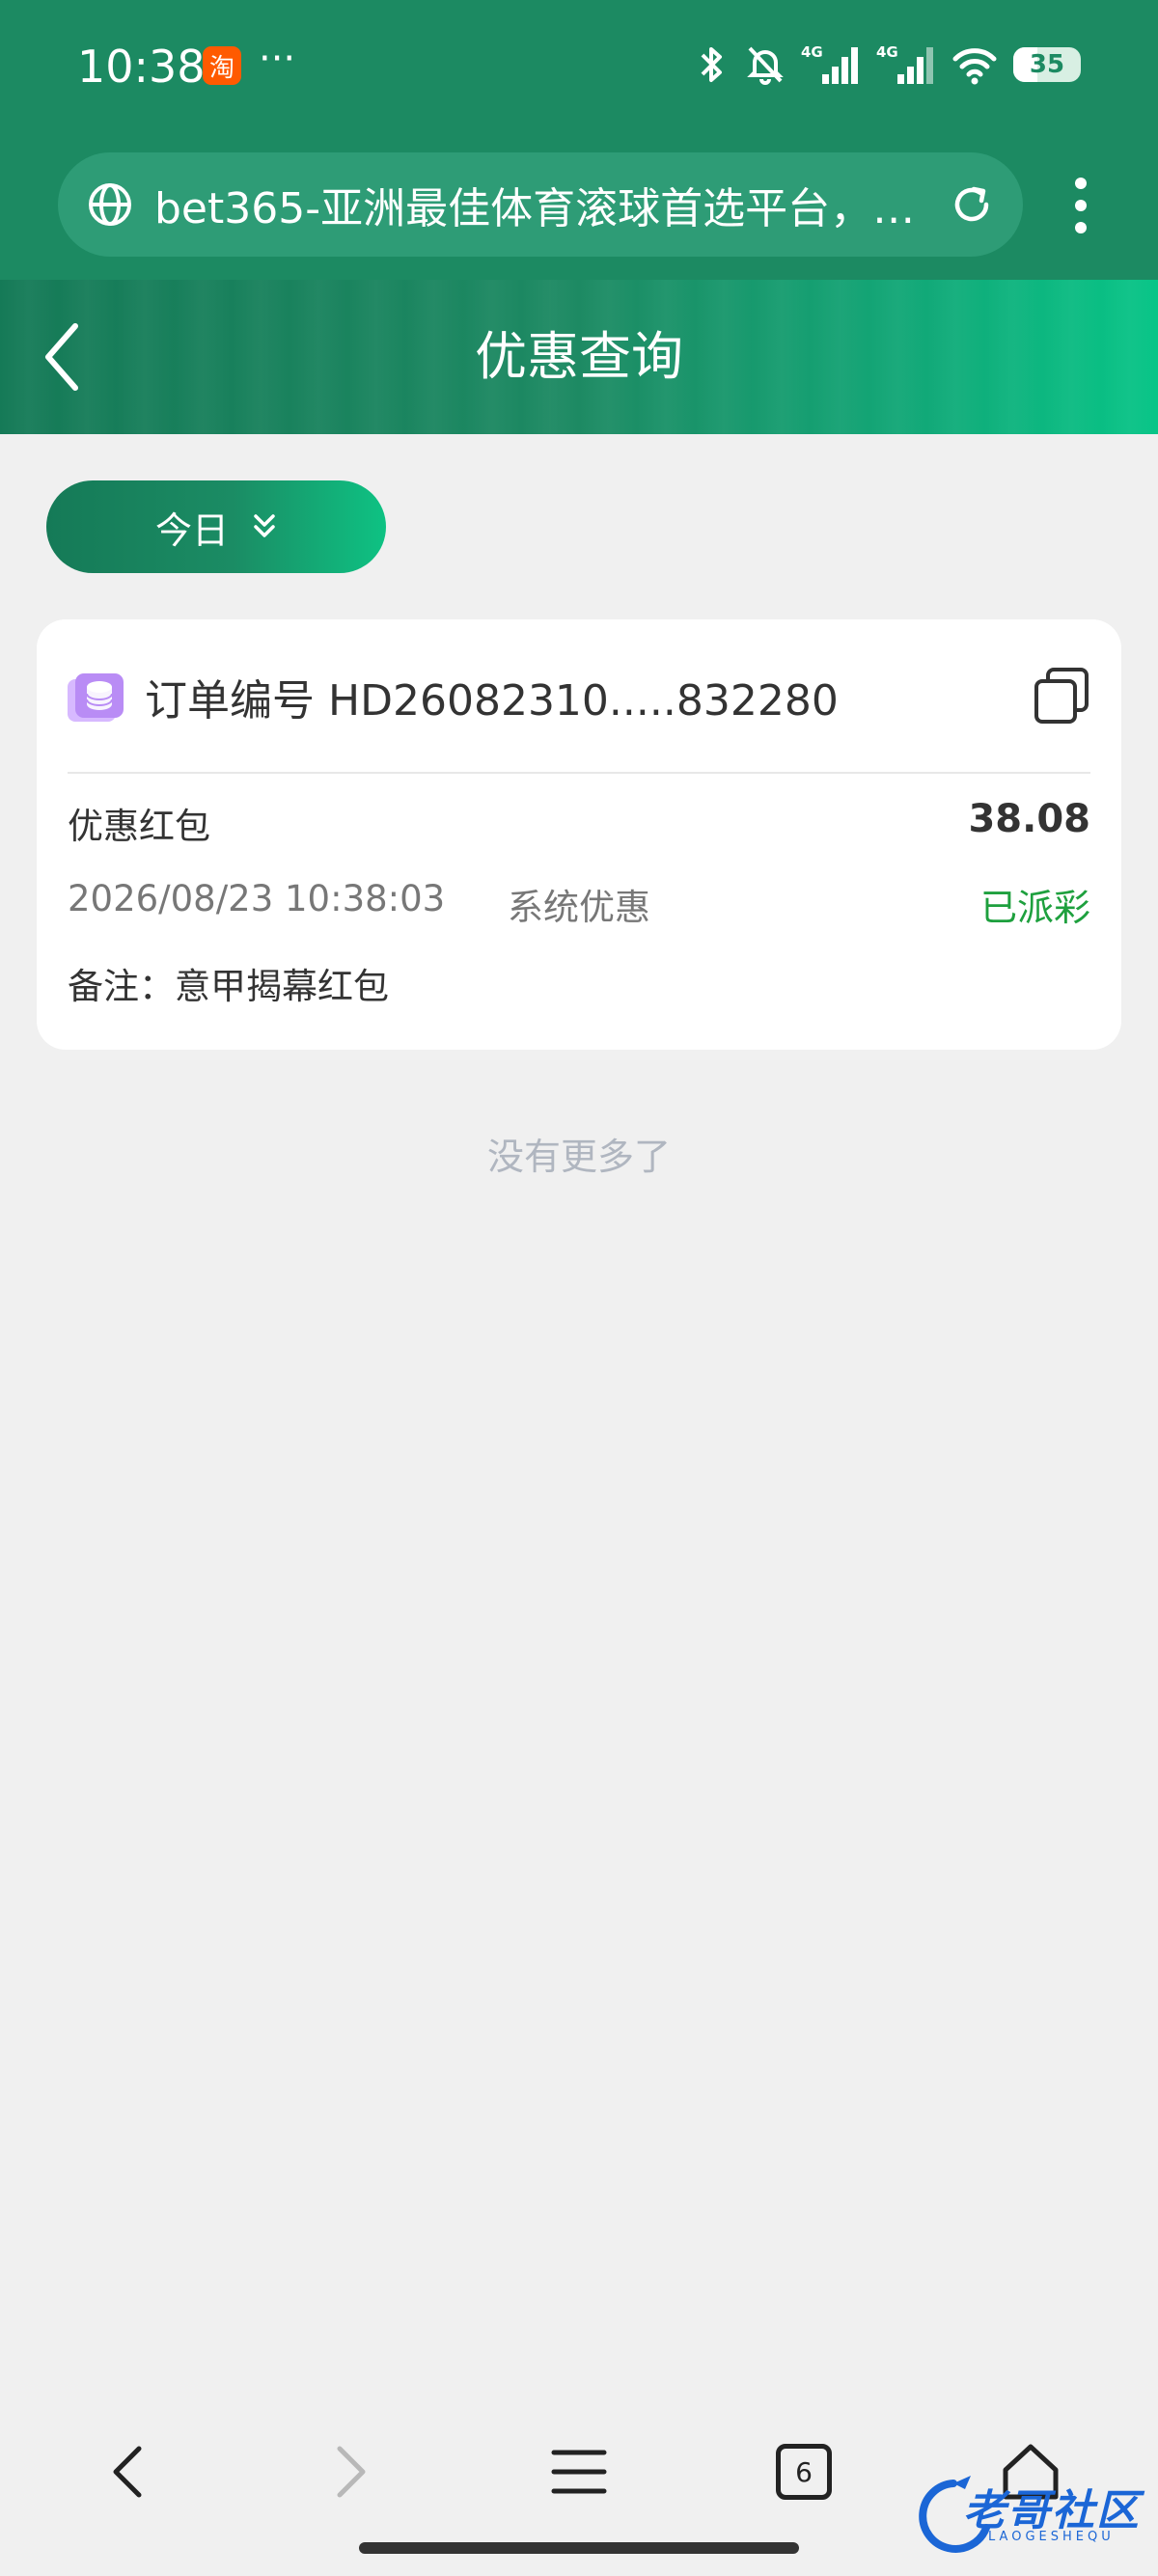 Image resolution: width=1158 pixels, height=2576 pixels. I want to click on card-header: 订单编号 HD26082310.....832280, so click(579, 696).